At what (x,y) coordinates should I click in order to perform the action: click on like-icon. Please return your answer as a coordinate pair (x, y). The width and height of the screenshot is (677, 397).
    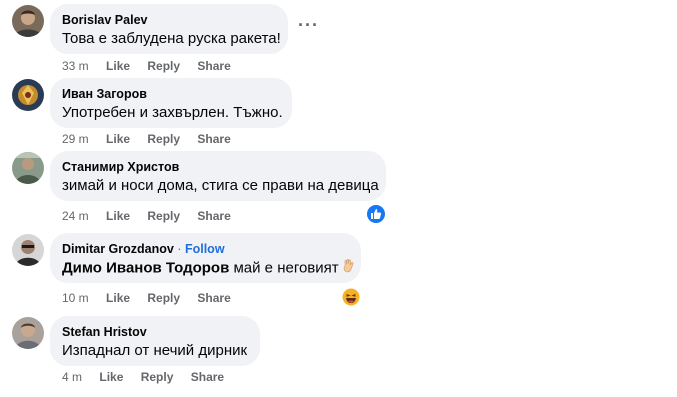
    Looking at the image, I should click on (376, 214).